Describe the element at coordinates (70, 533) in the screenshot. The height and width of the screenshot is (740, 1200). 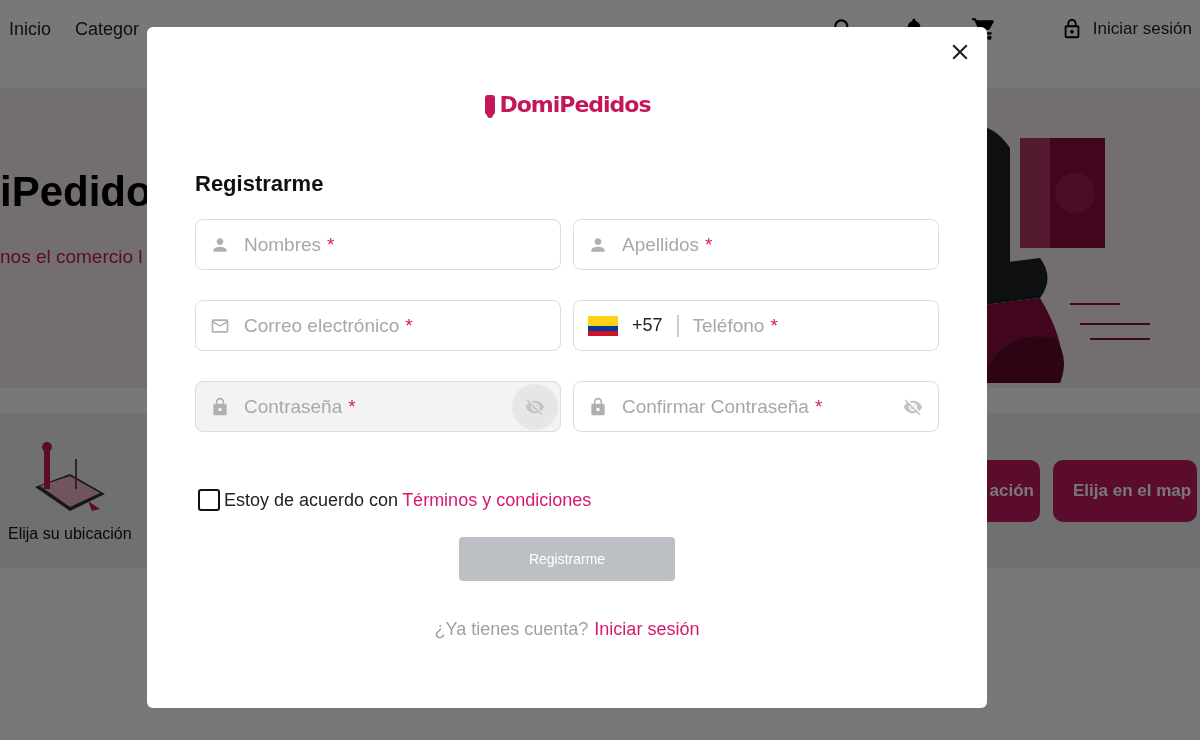
I see `location-label: Elija su ubicación` at that location.